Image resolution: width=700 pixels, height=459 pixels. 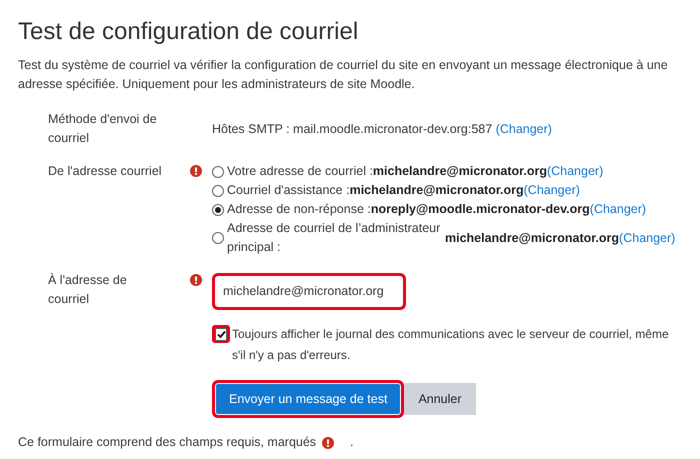 What do you see at coordinates (167, 441) in the screenshot?
I see `required-note: Ce formulaire comprend des champs requis, marqués` at bounding box center [167, 441].